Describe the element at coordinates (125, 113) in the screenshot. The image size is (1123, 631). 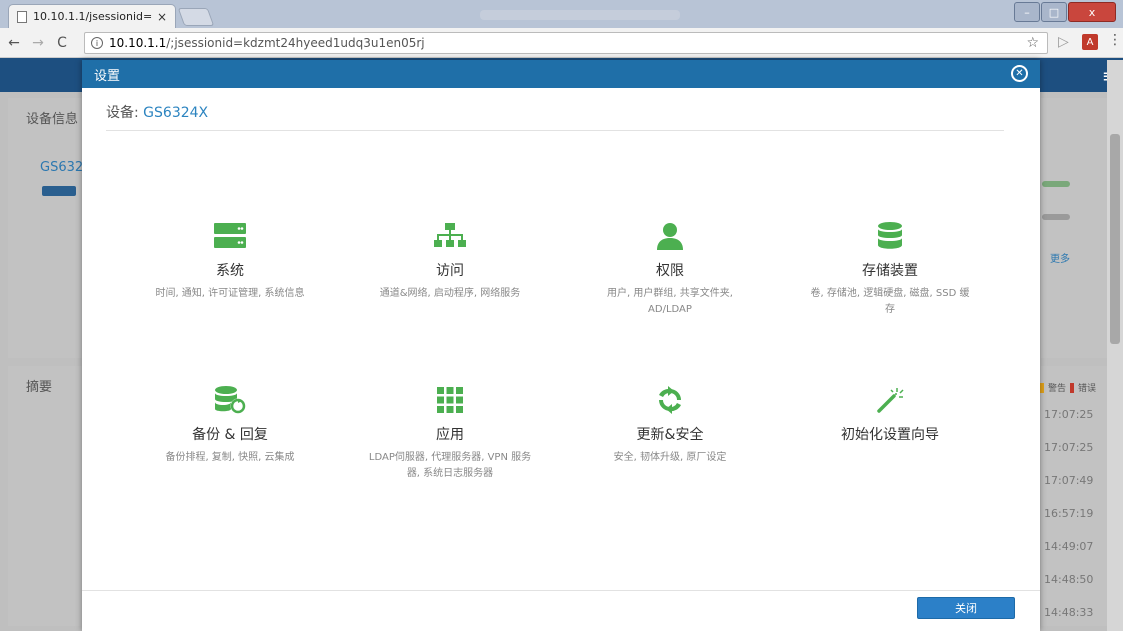
I see `device-label: 设备:` at that location.